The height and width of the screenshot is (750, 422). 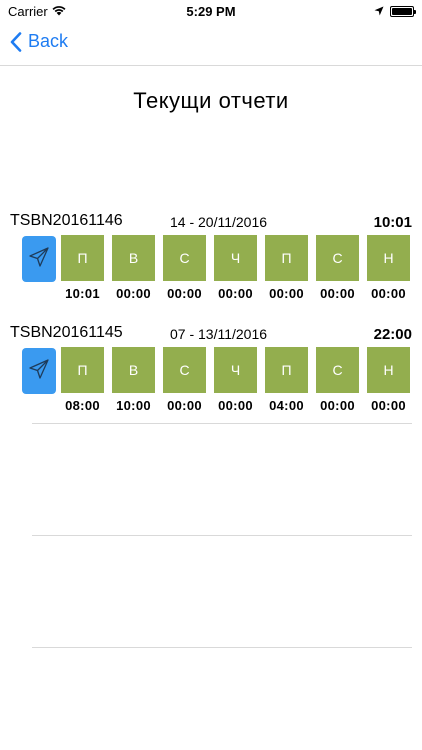 I want to click on back-label: Back, so click(x=48, y=41).